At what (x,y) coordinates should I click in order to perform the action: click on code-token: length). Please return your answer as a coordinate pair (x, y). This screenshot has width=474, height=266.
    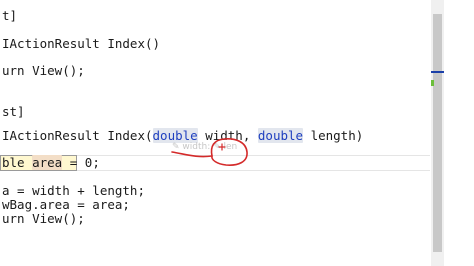
    Looking at the image, I should click on (333, 135).